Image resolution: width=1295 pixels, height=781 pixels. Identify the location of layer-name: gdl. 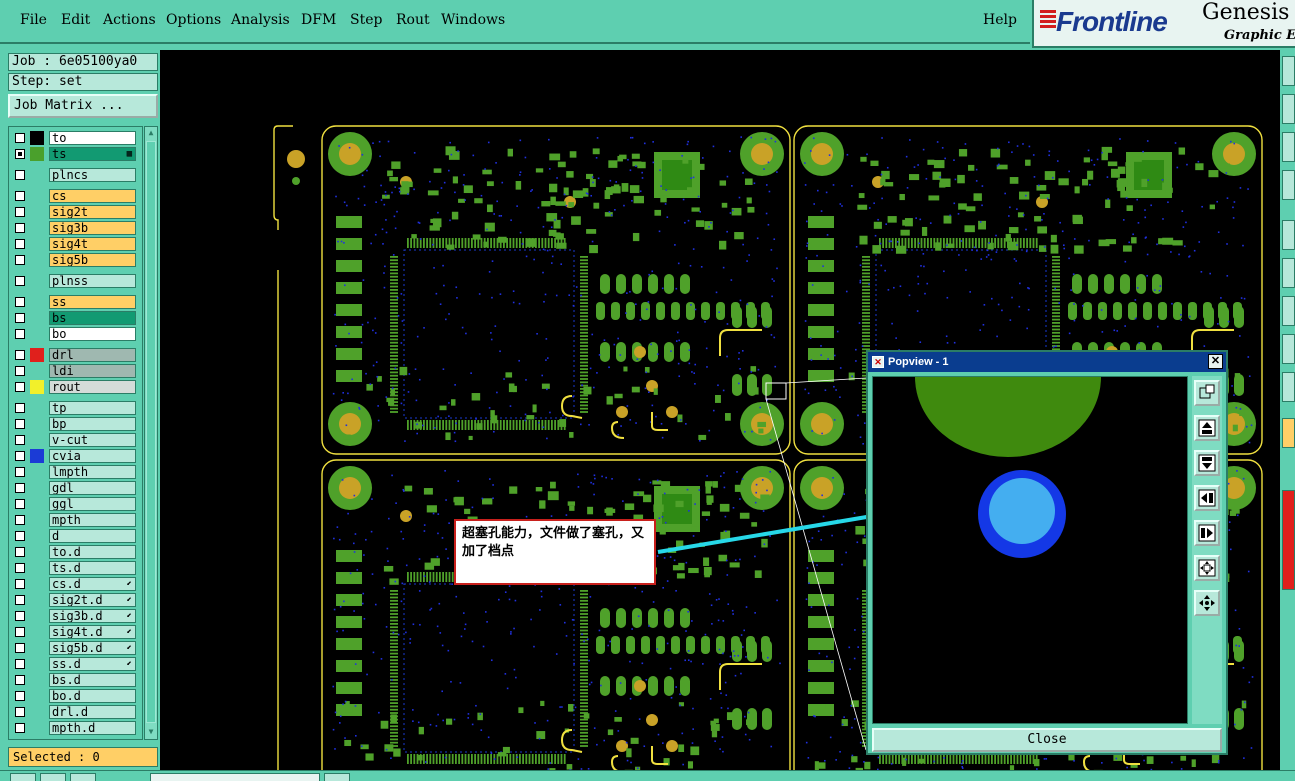
(92, 488).